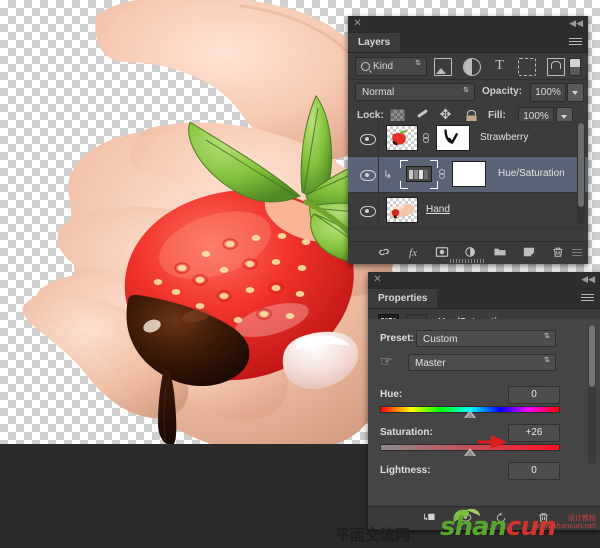 Image resolution: width=600 pixels, height=548 pixels. I want to click on properties-panel-tabrow: Properties, so click(484, 299).